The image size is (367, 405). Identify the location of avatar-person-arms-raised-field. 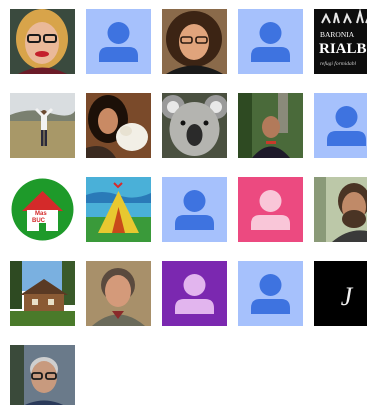
(42, 125).